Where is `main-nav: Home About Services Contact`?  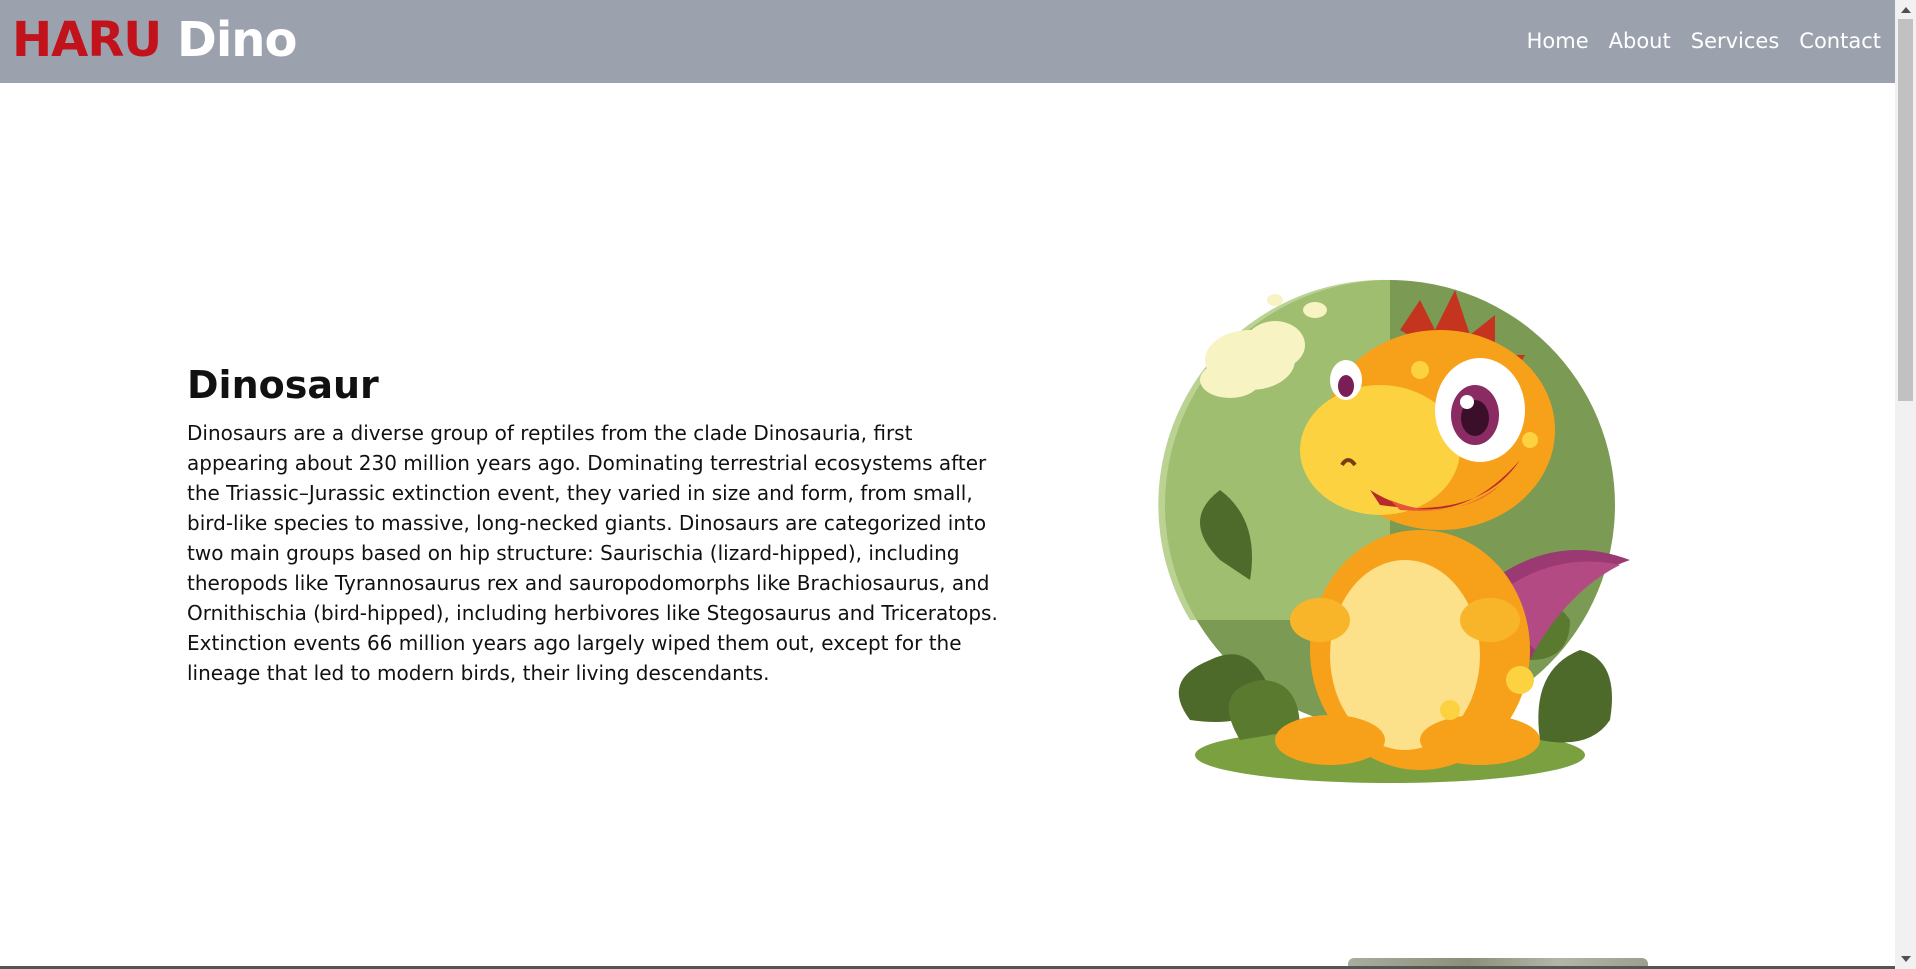
main-nav: Home About Services Contact is located at coordinates (1704, 41).